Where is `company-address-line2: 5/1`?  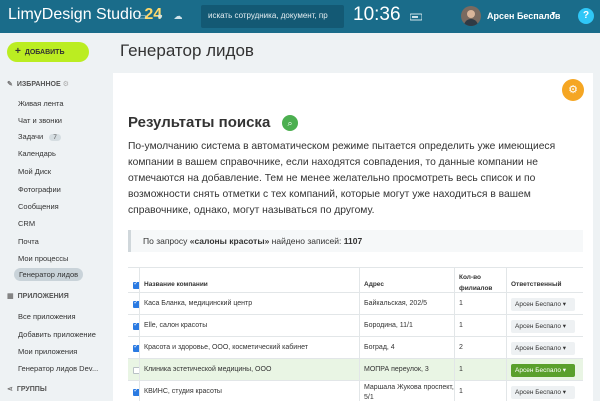 company-address-line2: 5/1 is located at coordinates (369, 397).